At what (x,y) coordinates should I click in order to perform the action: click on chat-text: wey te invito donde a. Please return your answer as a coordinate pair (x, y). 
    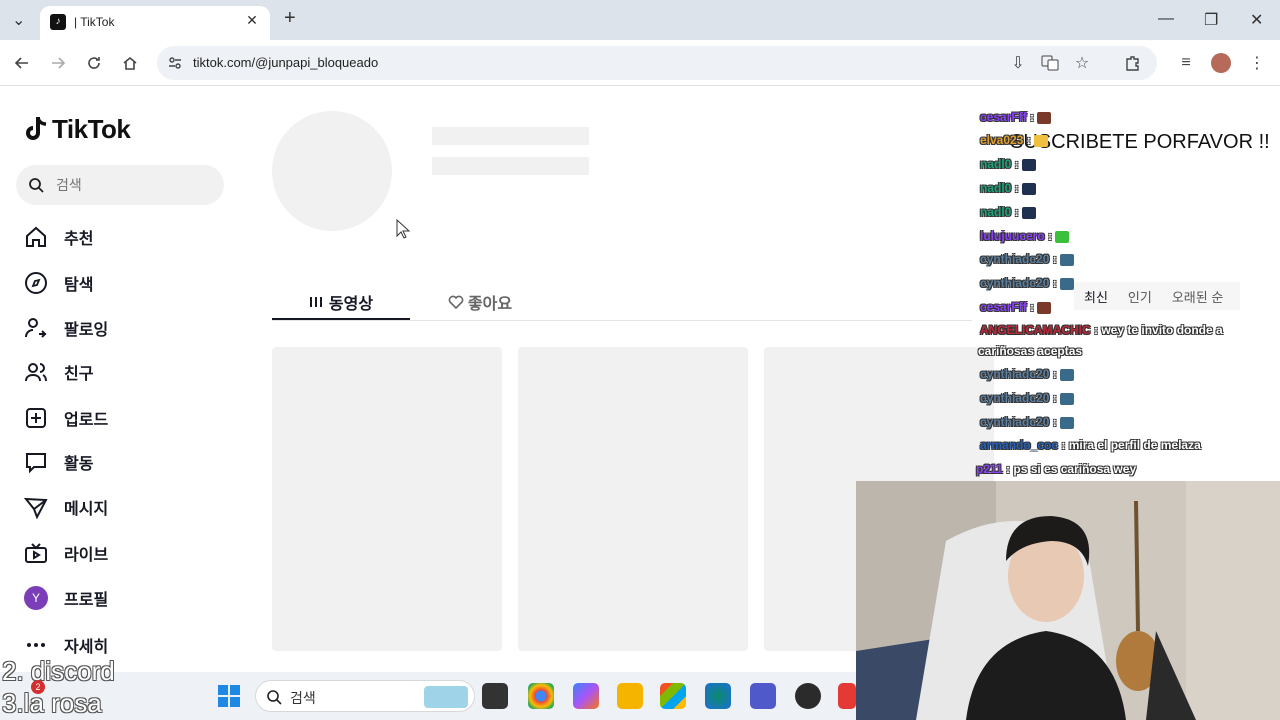
    Looking at the image, I should click on (1162, 330).